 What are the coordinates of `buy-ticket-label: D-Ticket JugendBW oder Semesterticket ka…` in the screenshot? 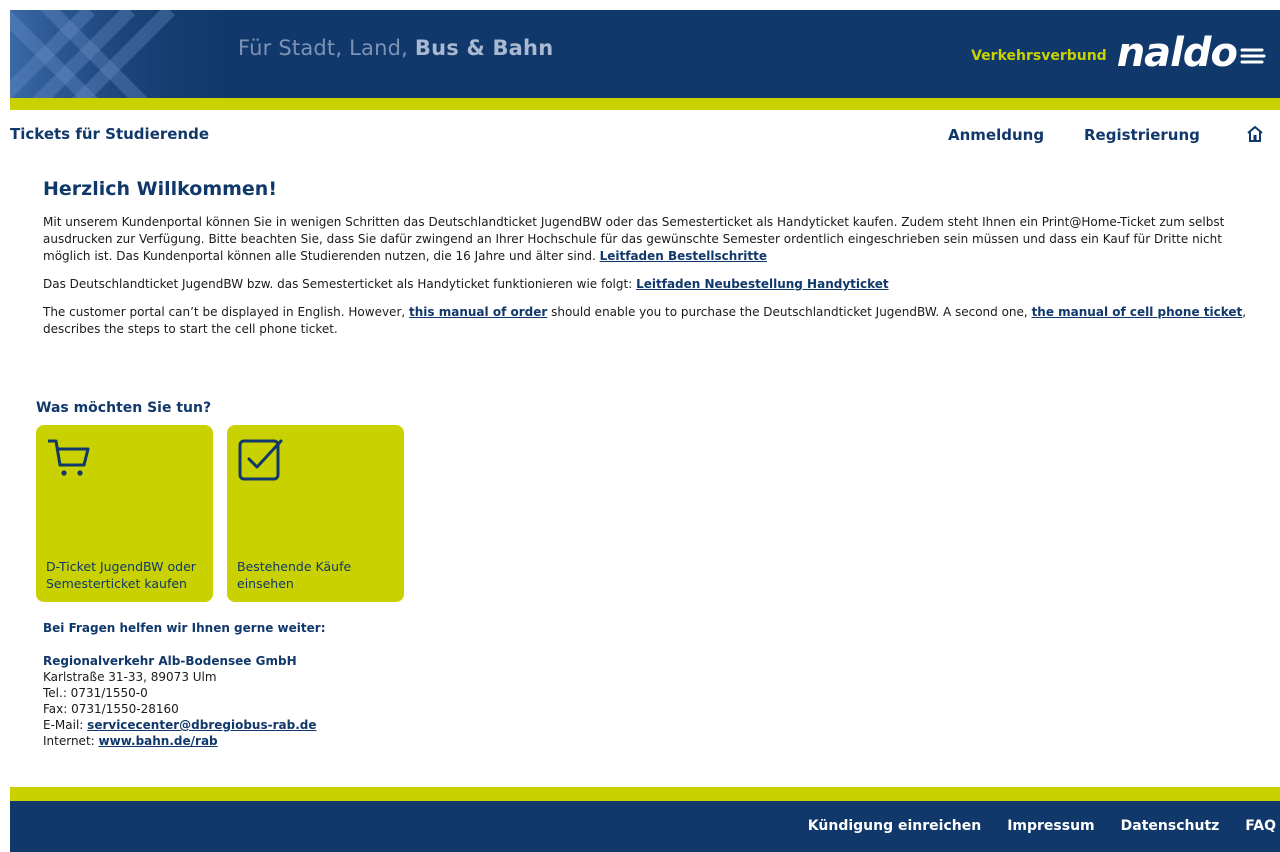 It's located at (121, 575).